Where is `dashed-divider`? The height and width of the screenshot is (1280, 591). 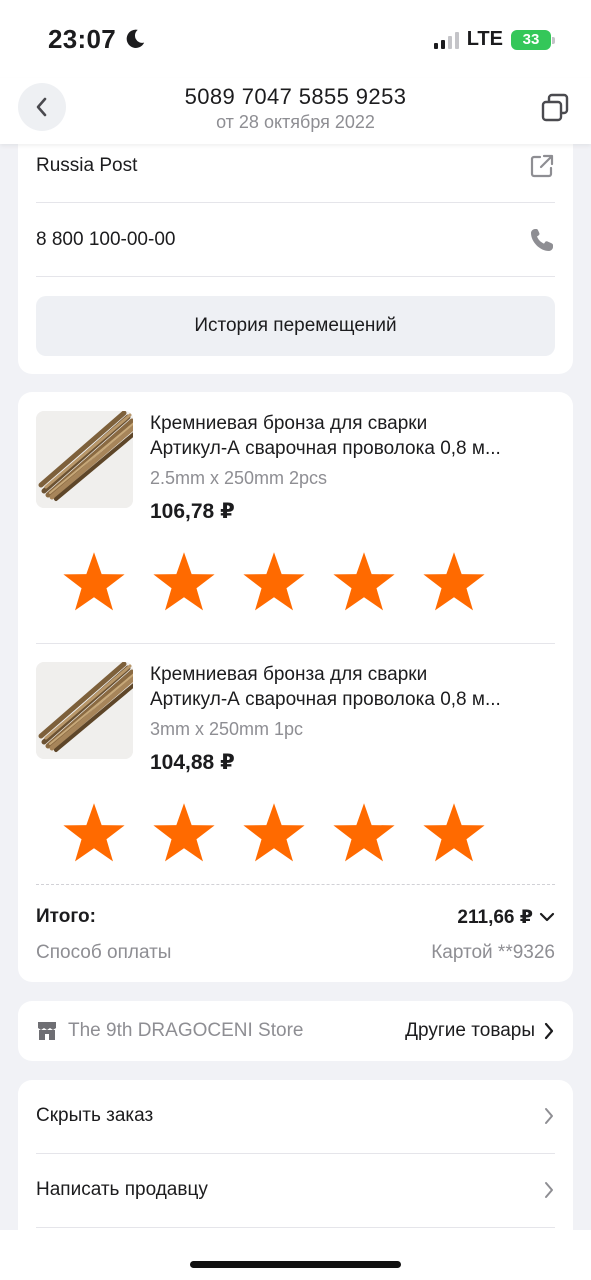
dashed-divider is located at coordinates (295, 884).